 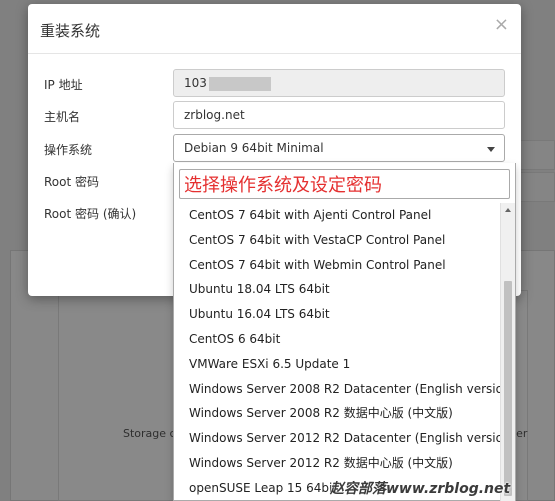 I want to click on chevron-down-icon, so click(x=491, y=149).